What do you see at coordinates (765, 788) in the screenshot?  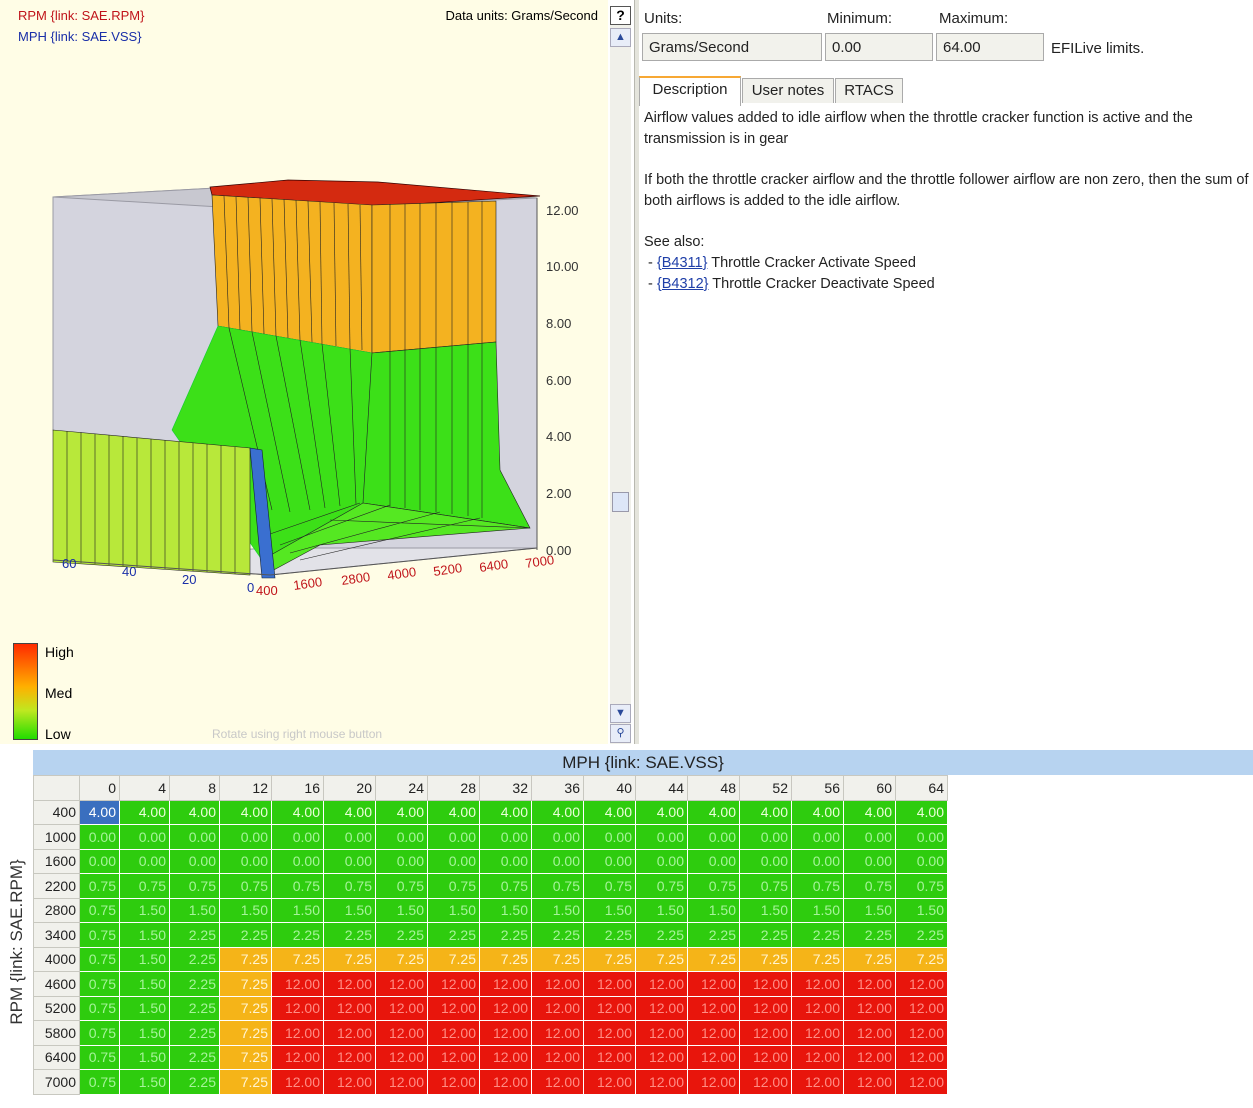 I see `column-header: 52` at bounding box center [765, 788].